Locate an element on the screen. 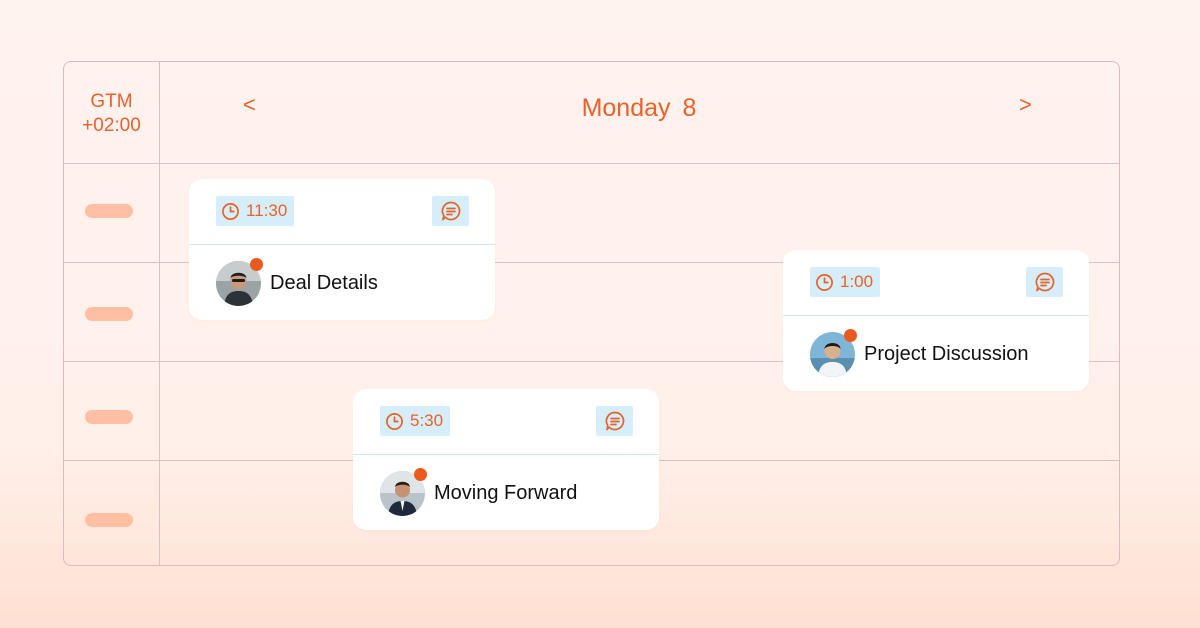 The image size is (1200, 628). event-card-moving-forward: 5:30 Moving Forward is located at coordinates (506, 459).